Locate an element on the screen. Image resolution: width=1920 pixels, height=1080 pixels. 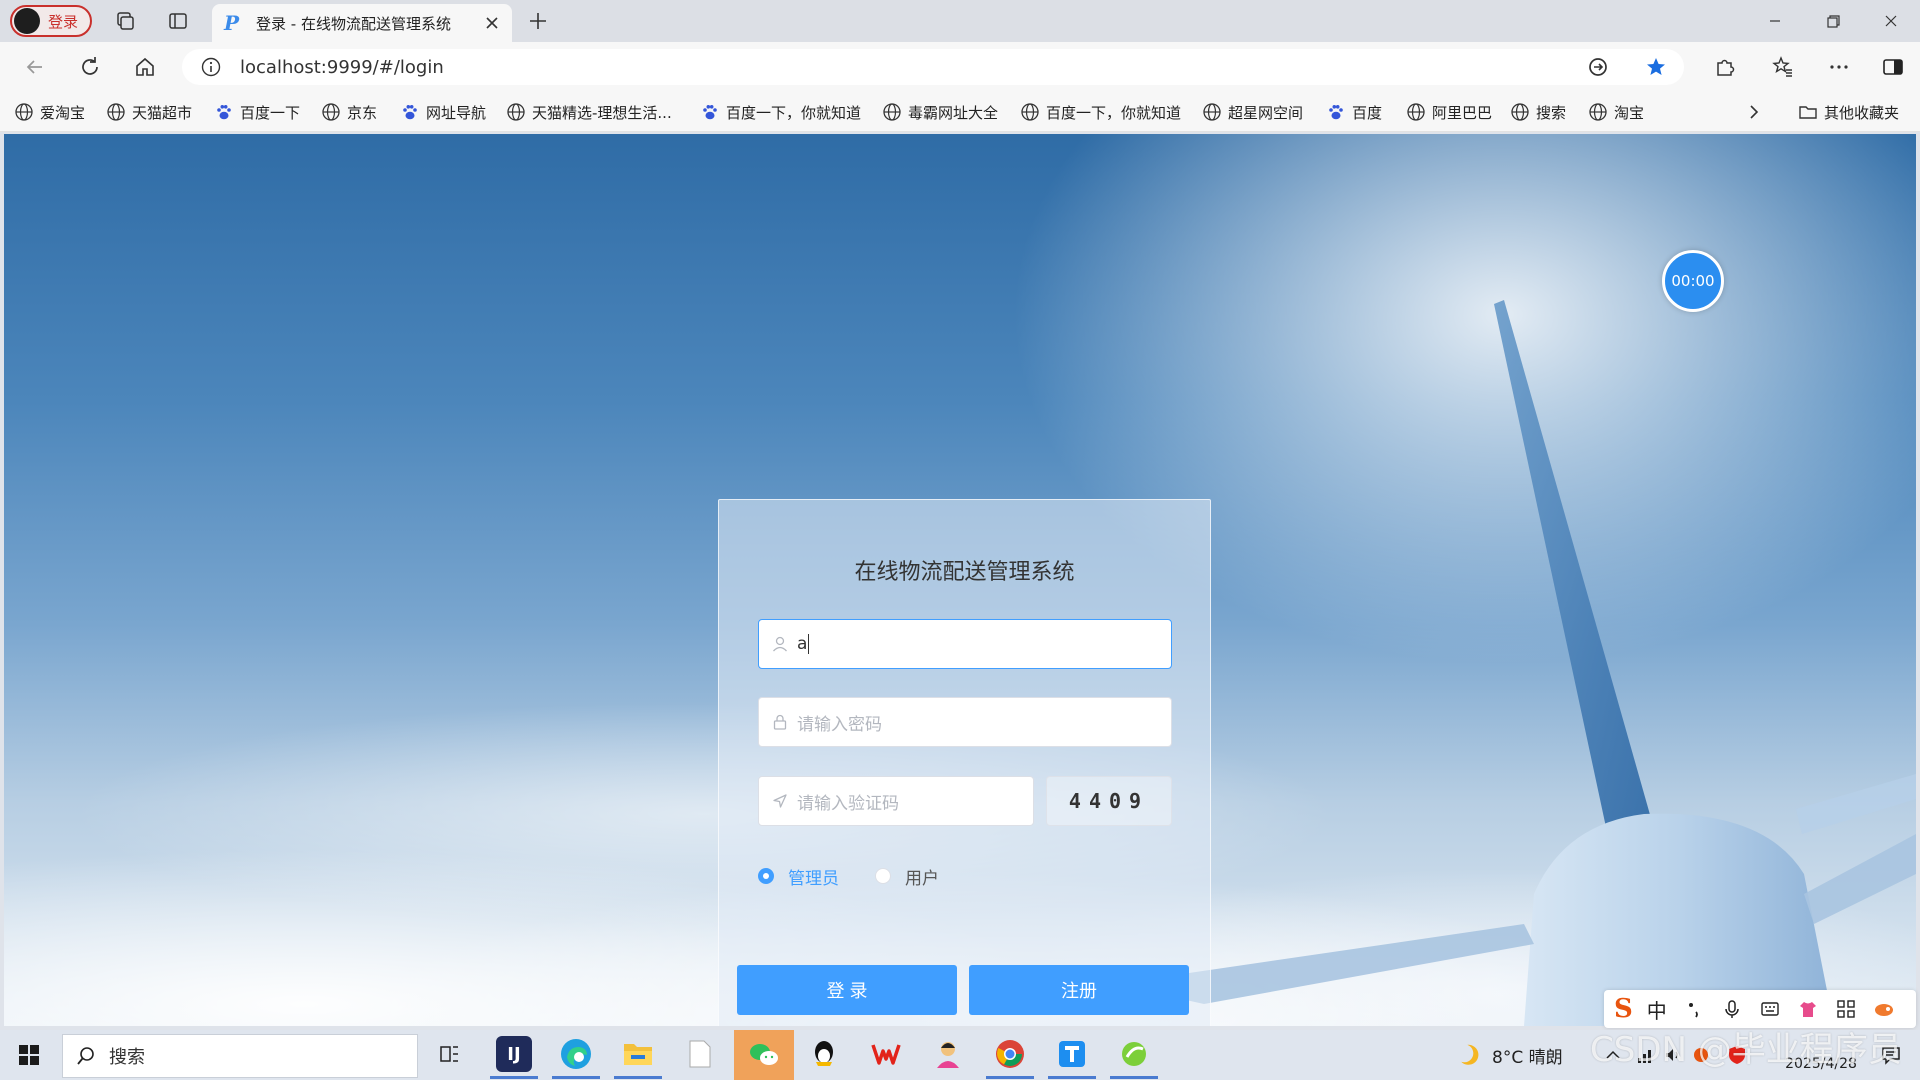
role-radio-group: 管理员 用户 is located at coordinates (866, 876).